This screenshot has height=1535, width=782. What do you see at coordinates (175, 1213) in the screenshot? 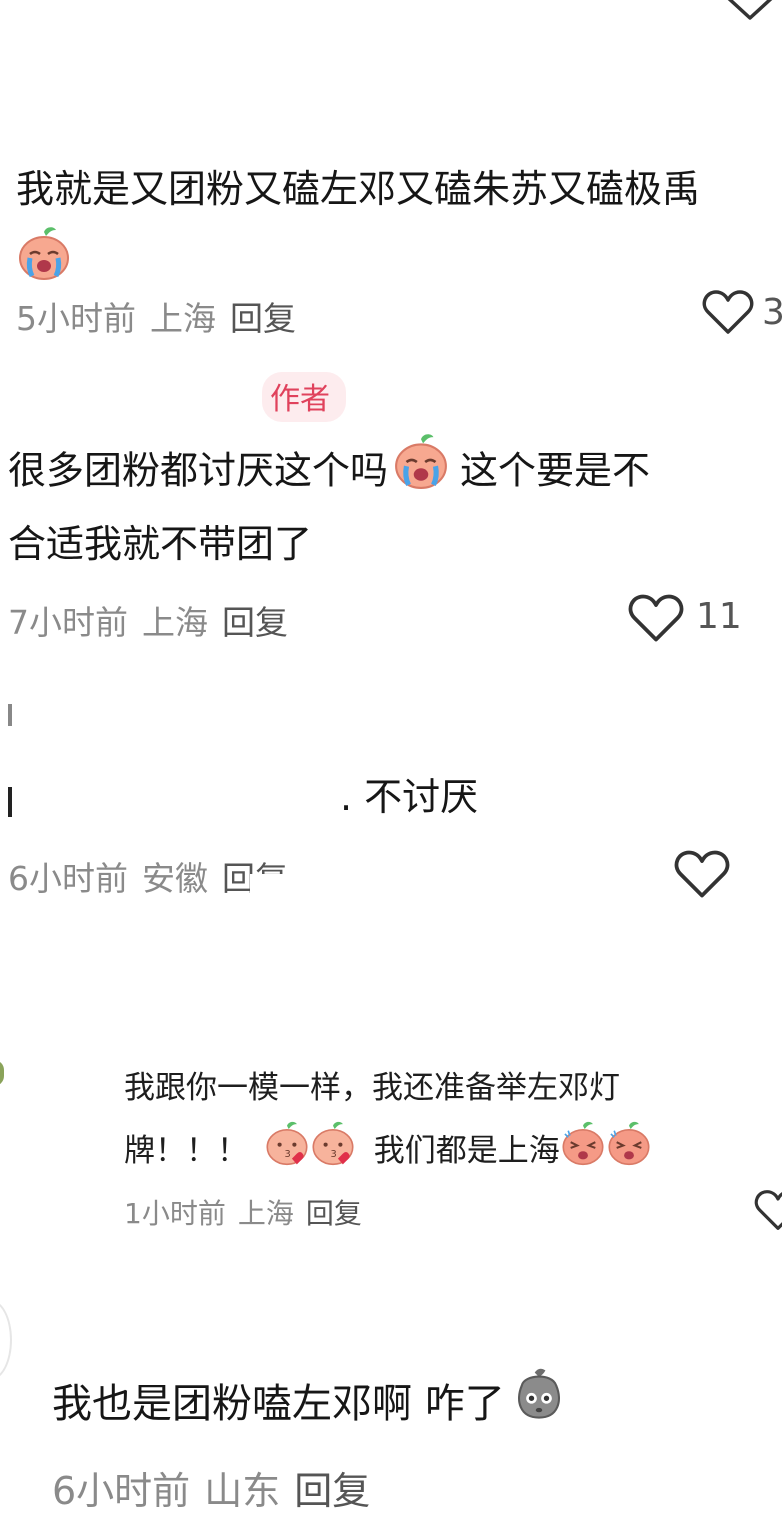
I see `comment-time: 1小时前` at bounding box center [175, 1213].